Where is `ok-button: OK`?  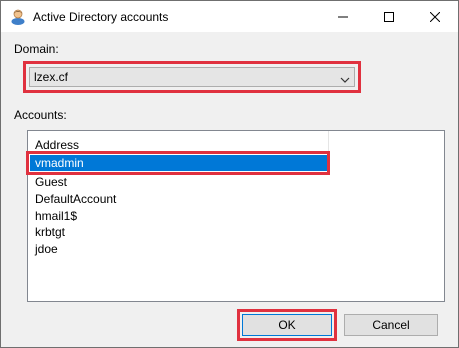
ok-button: OK is located at coordinates (287, 325).